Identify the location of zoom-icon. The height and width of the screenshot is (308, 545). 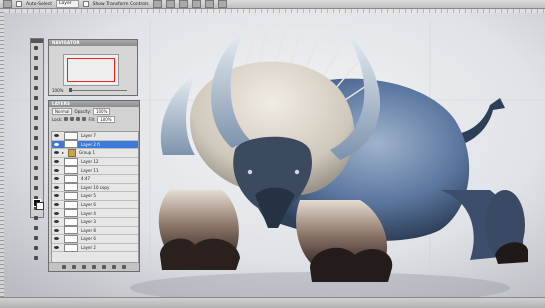
(35, 257).